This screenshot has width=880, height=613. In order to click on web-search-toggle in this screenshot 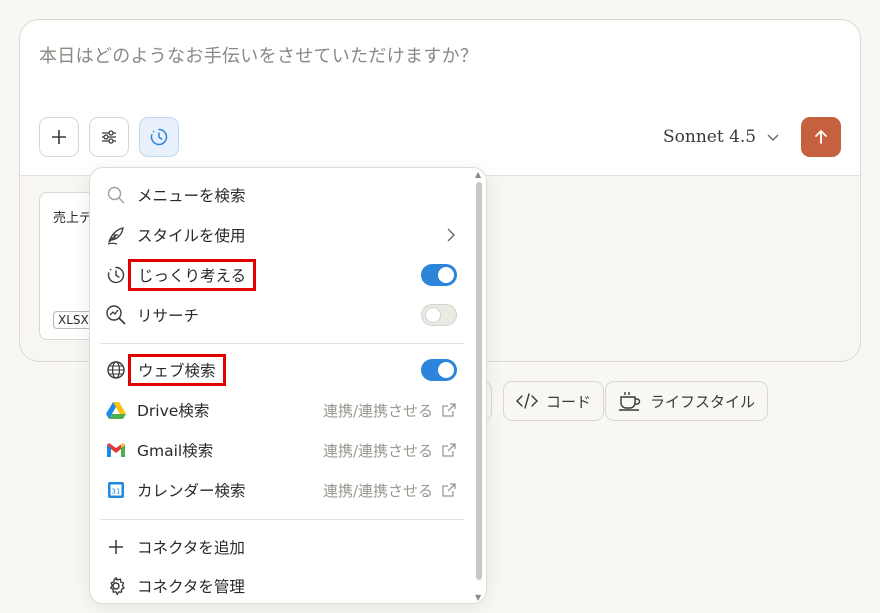, I will do `click(439, 370)`.